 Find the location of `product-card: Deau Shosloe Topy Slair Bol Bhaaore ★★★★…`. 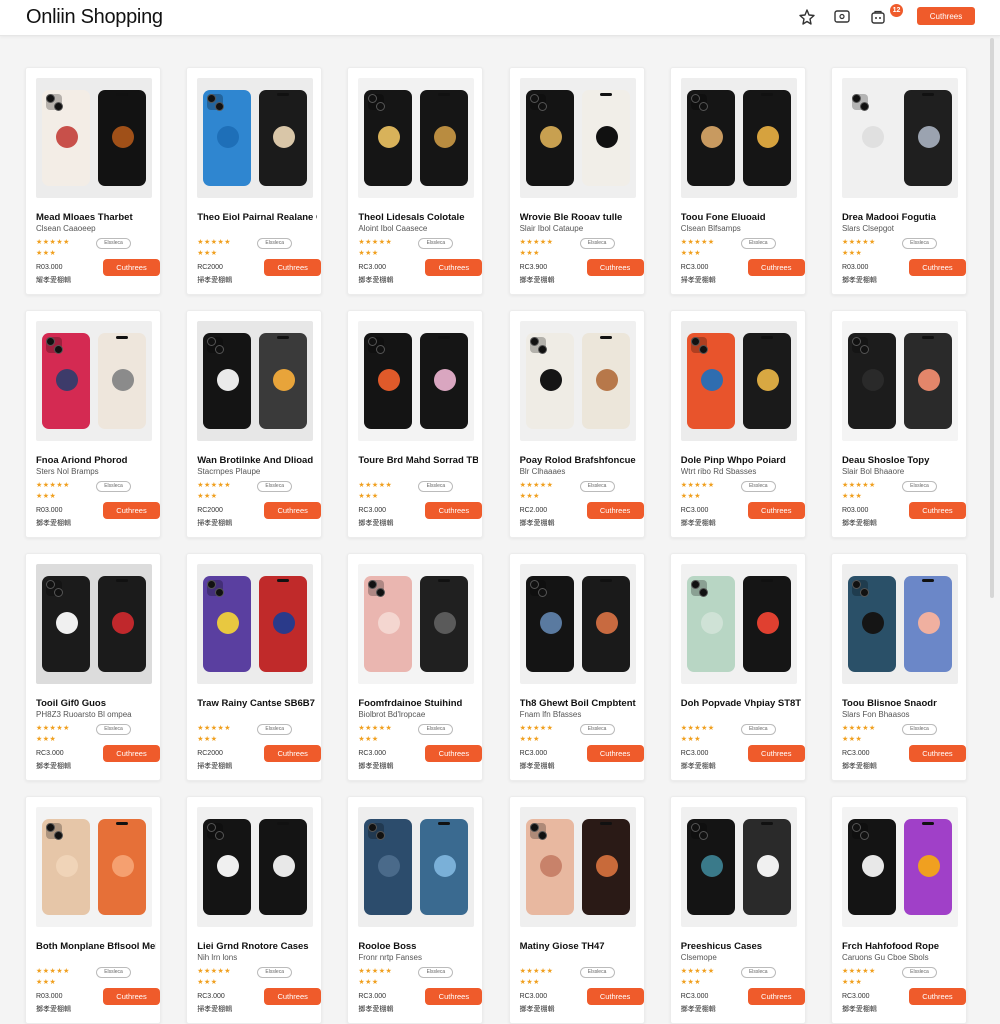

product-card: Deau Shosloe Topy Slair Bol Bhaaore ★★★★… is located at coordinates (898, 424).